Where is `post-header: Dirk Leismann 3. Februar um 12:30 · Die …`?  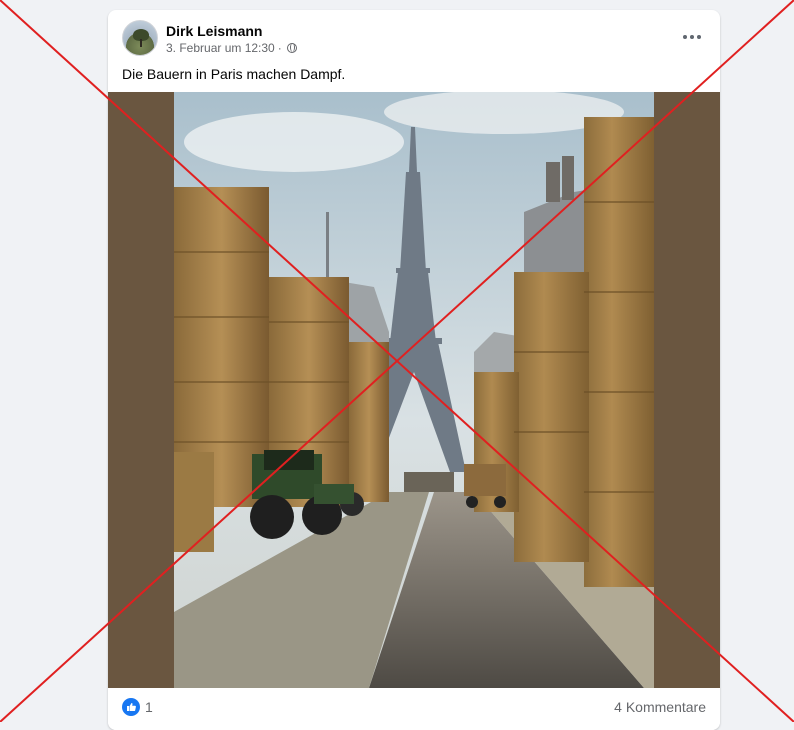
post-header: Dirk Leismann 3. Februar um 12:30 · Die … is located at coordinates (414, 50).